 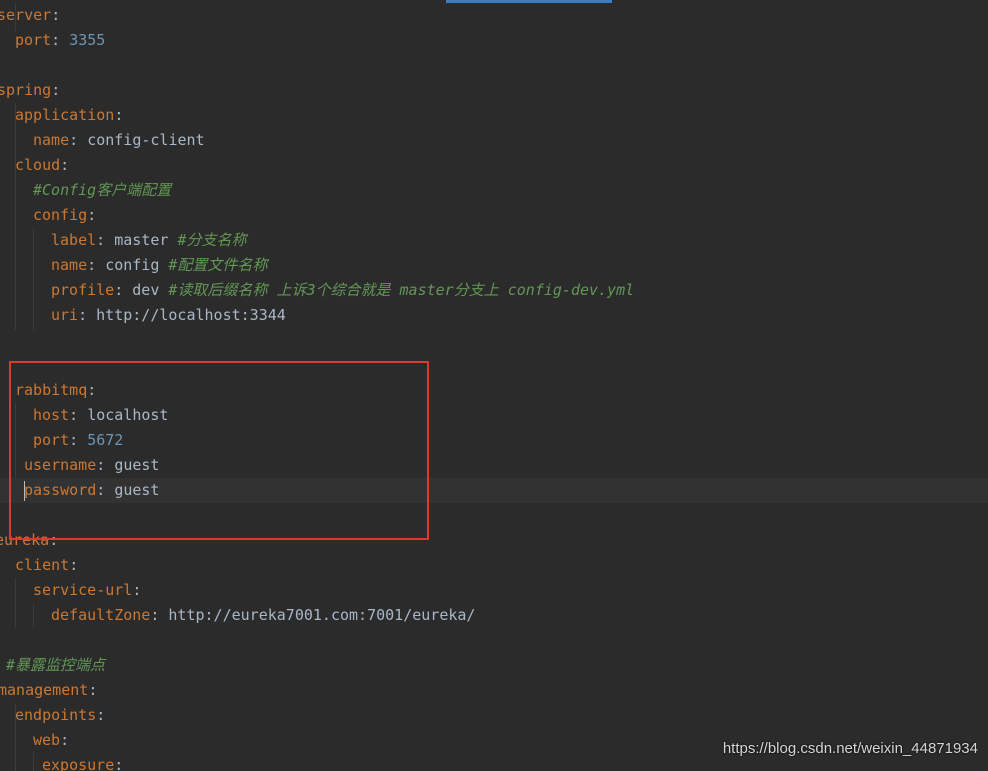 What do you see at coordinates (26, 90) in the screenshot?
I see `yaml-key: spring` at bounding box center [26, 90].